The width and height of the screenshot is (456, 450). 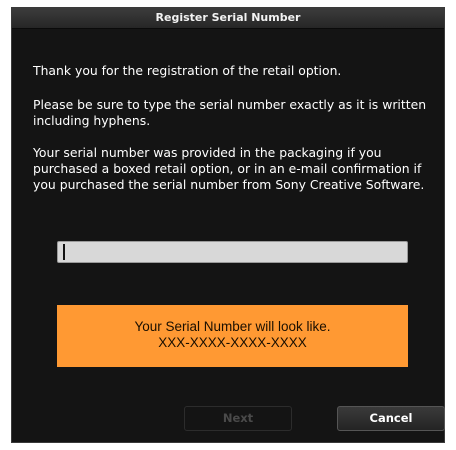 I want to click on text-caret, so click(x=64, y=252).